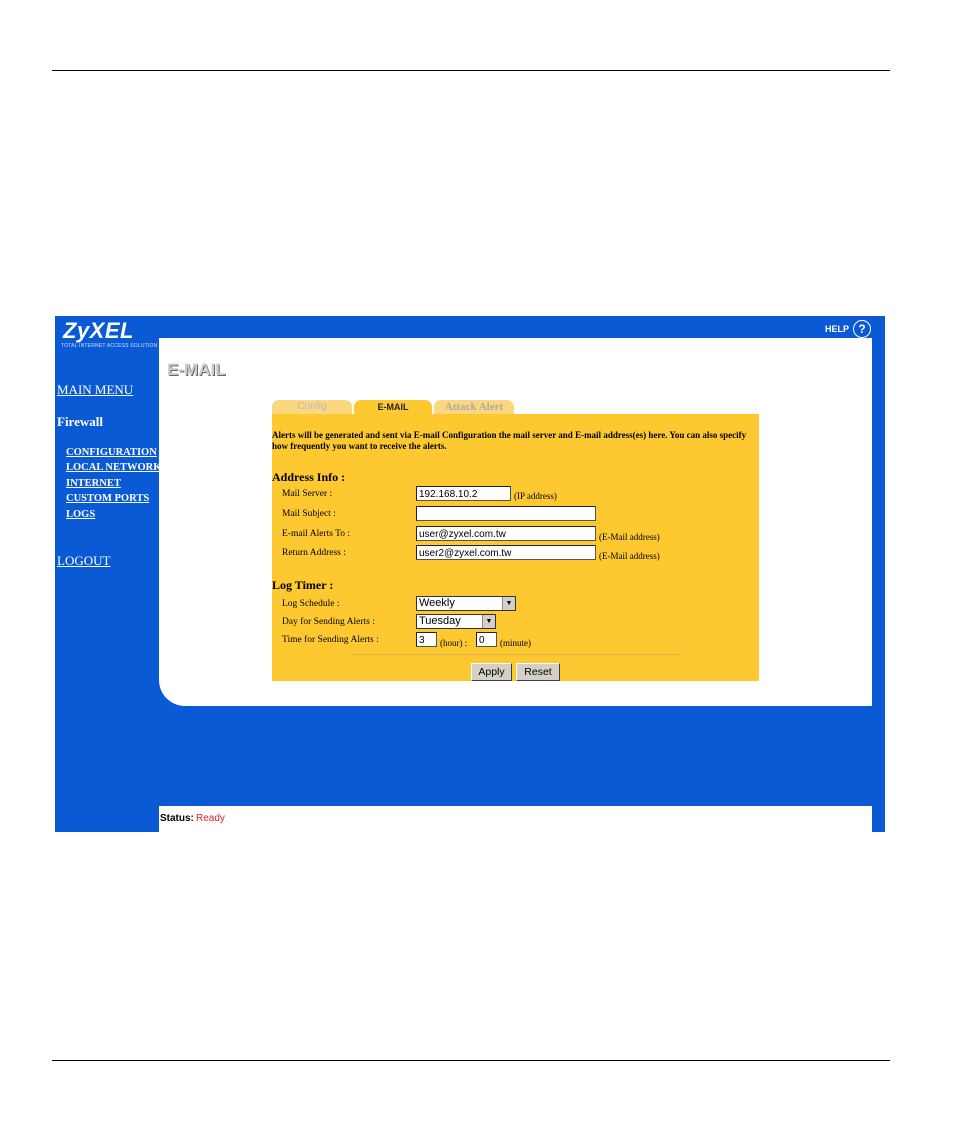 The height and width of the screenshot is (1132, 954). I want to click on log-schedule-select: Weekly ▼, so click(466, 603).